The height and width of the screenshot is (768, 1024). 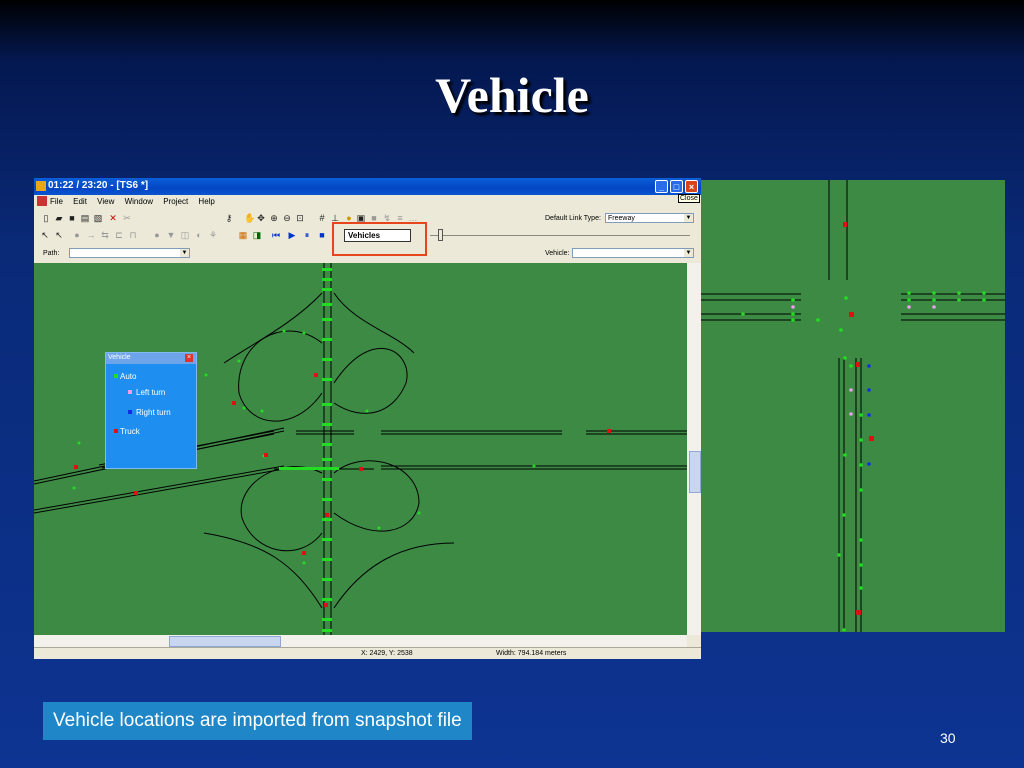 What do you see at coordinates (59, 218) in the screenshot?
I see `open-folder-icon: ▰` at bounding box center [59, 218].